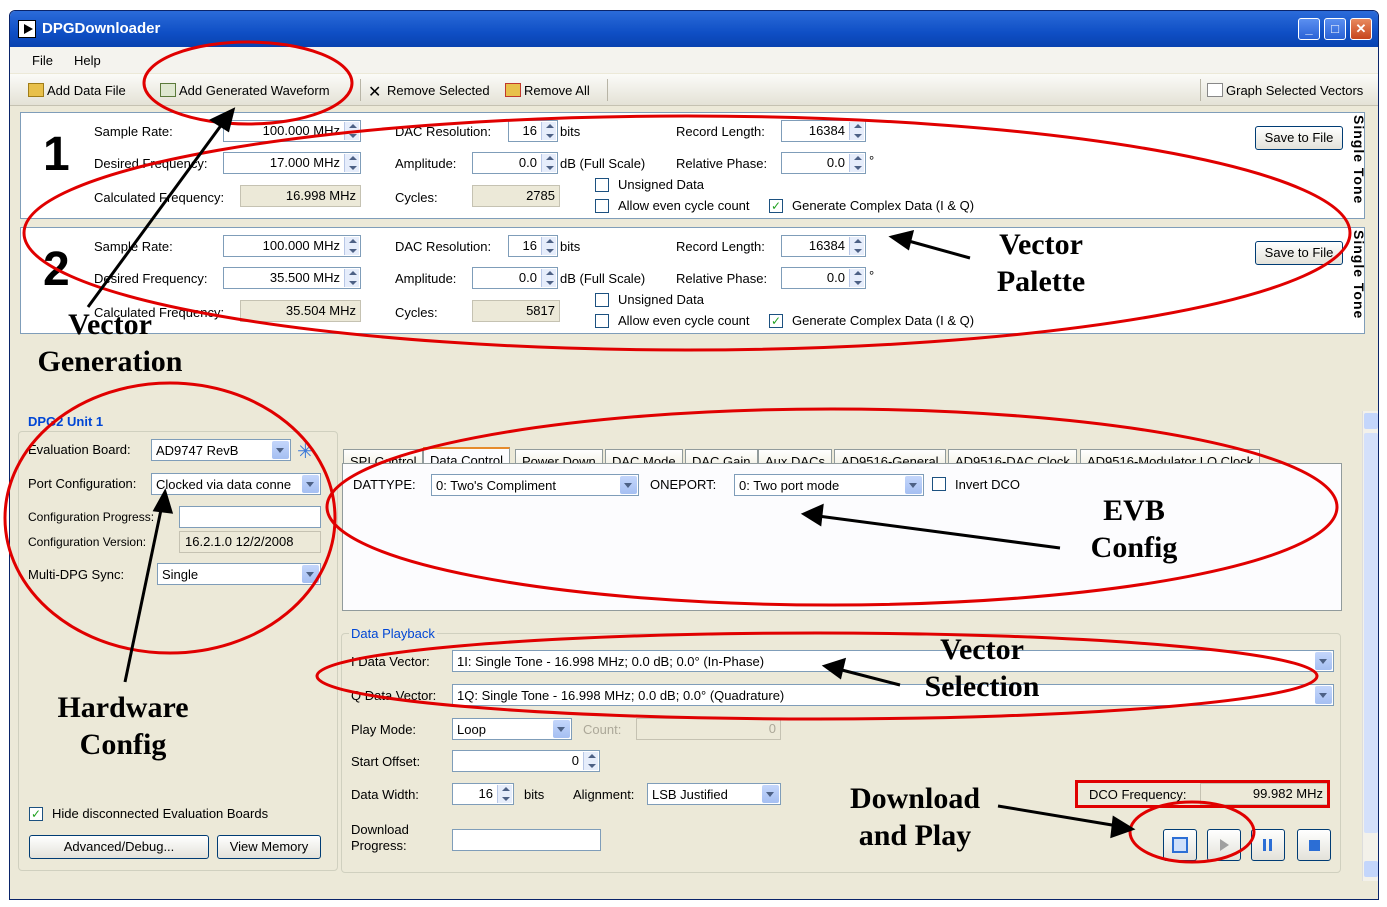 Image resolution: width=1387 pixels, height=907 pixels. I want to click on stop-button, so click(1314, 845).